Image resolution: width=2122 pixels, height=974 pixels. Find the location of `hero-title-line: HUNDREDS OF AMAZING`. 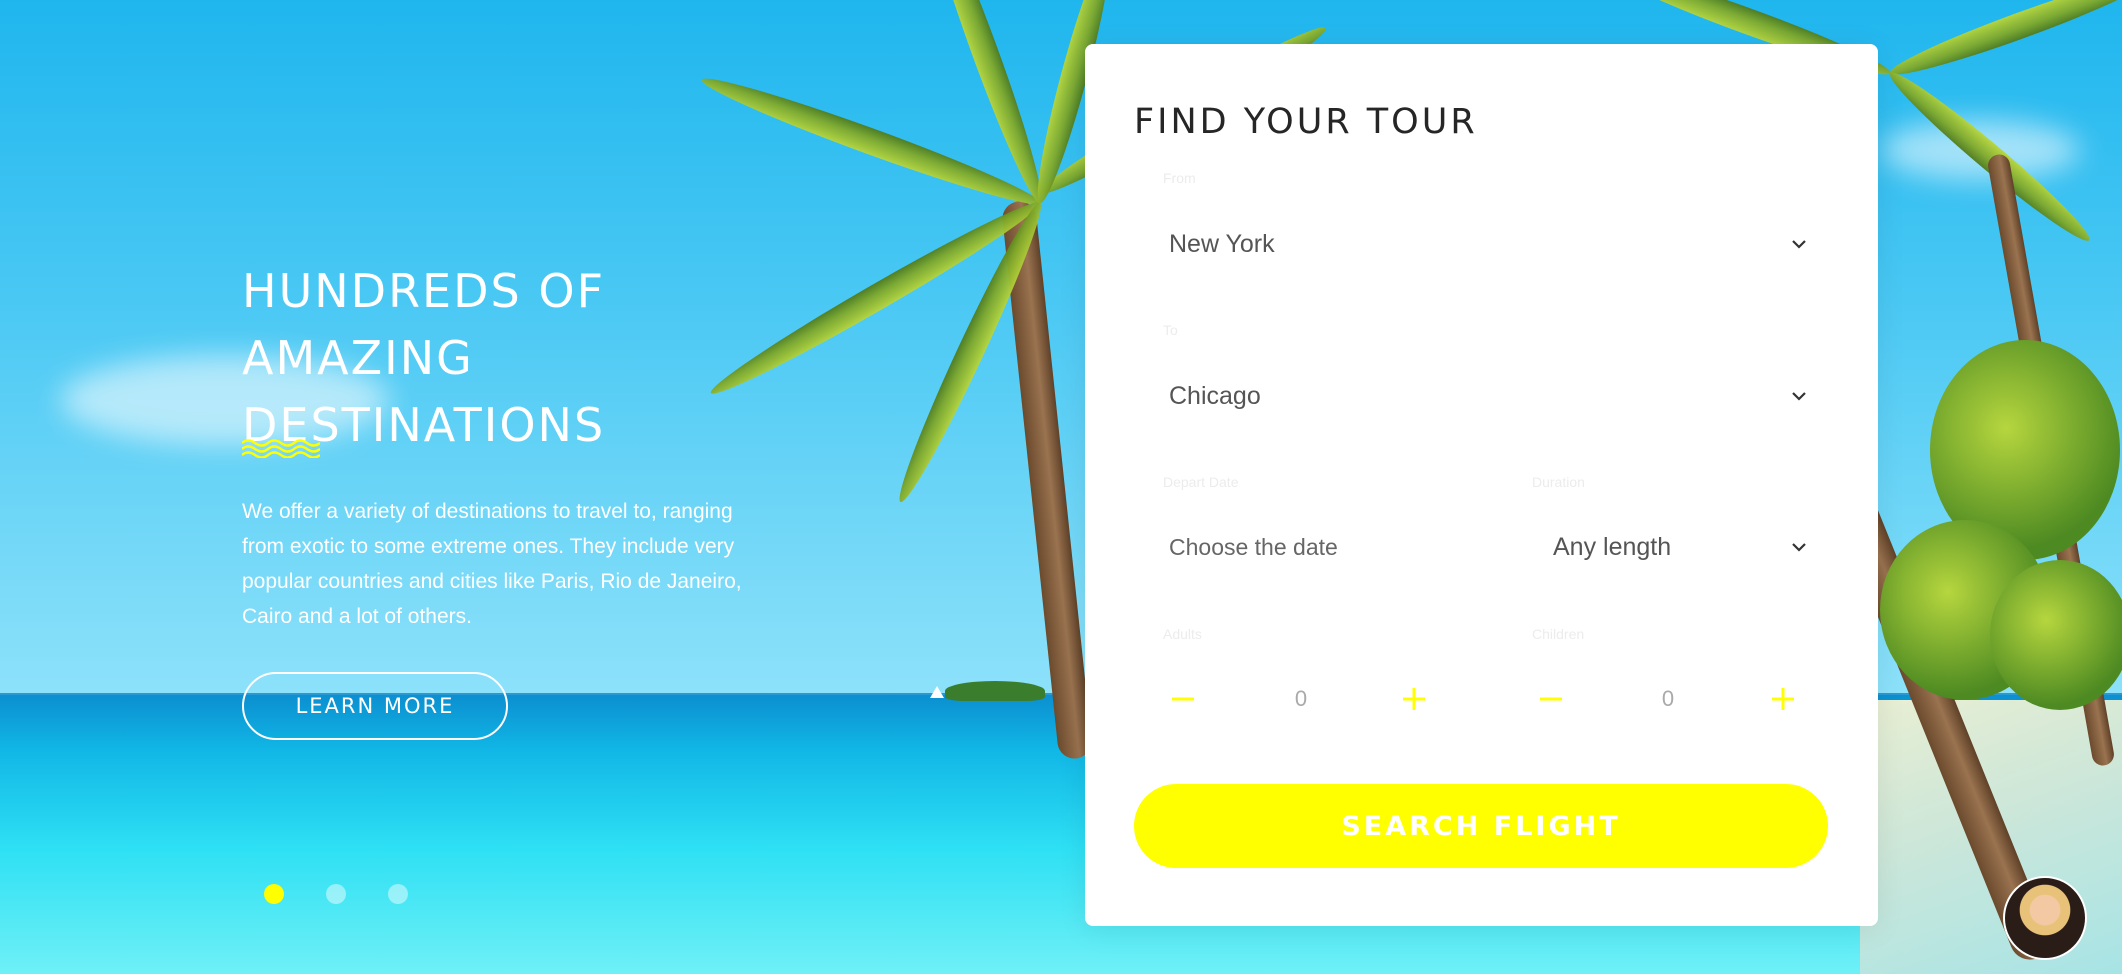

hero-title-line: HUNDREDS OF AMAZING is located at coordinates (424, 324).